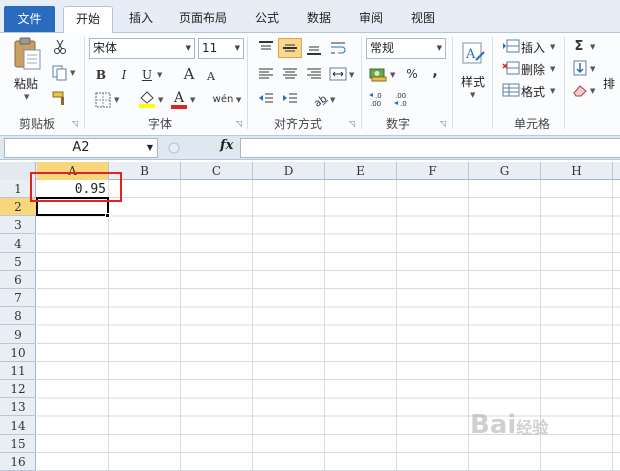 The image size is (620, 471). I want to click on font-color-icon: A, so click(179, 99).